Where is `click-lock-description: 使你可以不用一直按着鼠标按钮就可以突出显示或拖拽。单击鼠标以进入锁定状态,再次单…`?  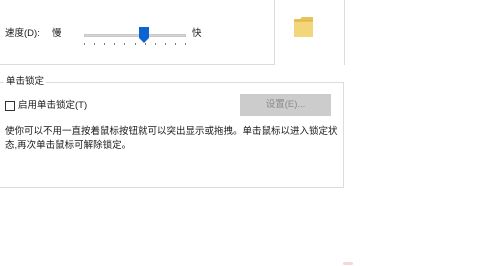 click-lock-description: 使你可以不用一直按着鼠标按钮就可以突出显示或拖拽。单击鼠标以进入锁定状态,再次单… is located at coordinates (171, 138).